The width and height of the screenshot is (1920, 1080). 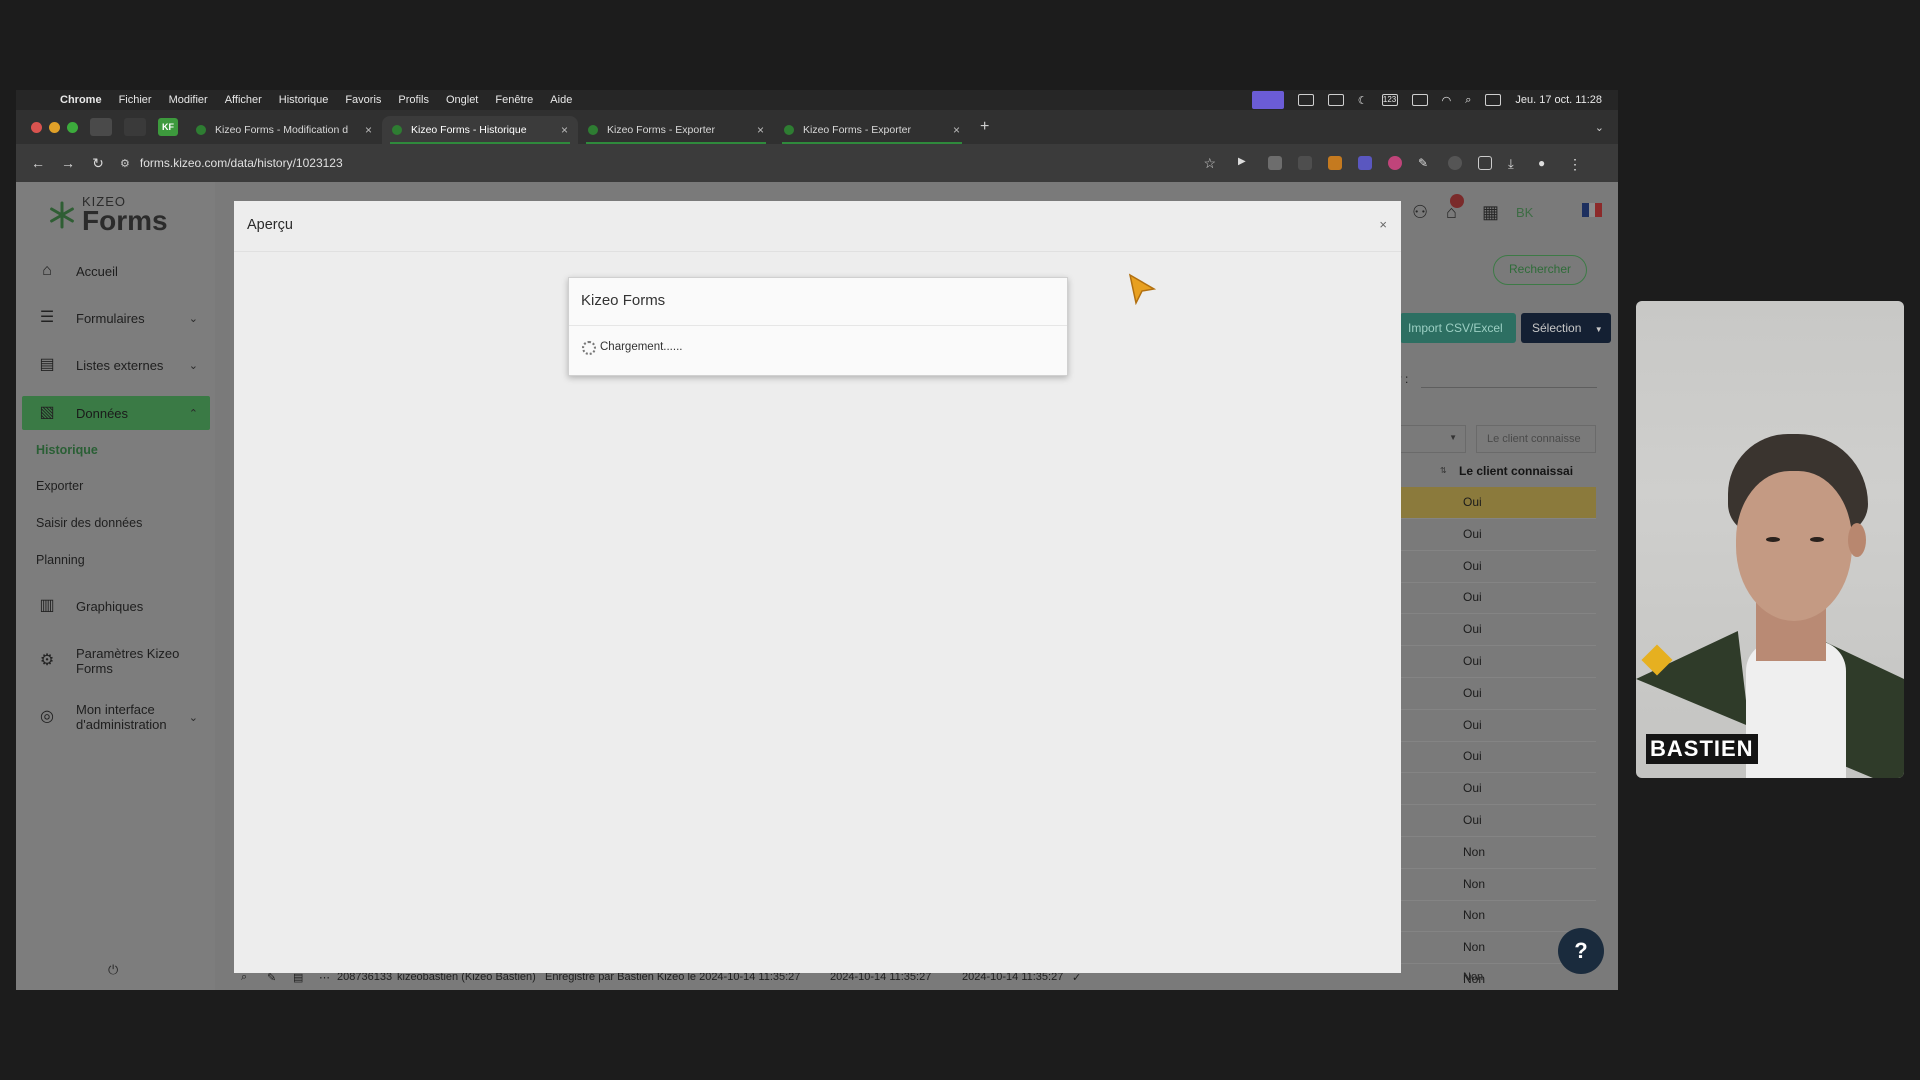 I want to click on menubar-clock: Jeu. 17 oct. 11:28, so click(x=1558, y=100).